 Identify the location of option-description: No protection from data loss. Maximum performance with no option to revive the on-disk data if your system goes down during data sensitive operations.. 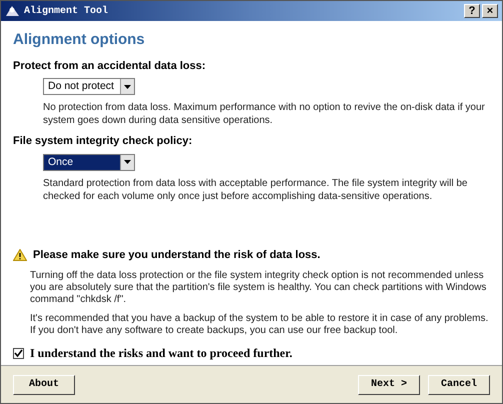
(264, 114).